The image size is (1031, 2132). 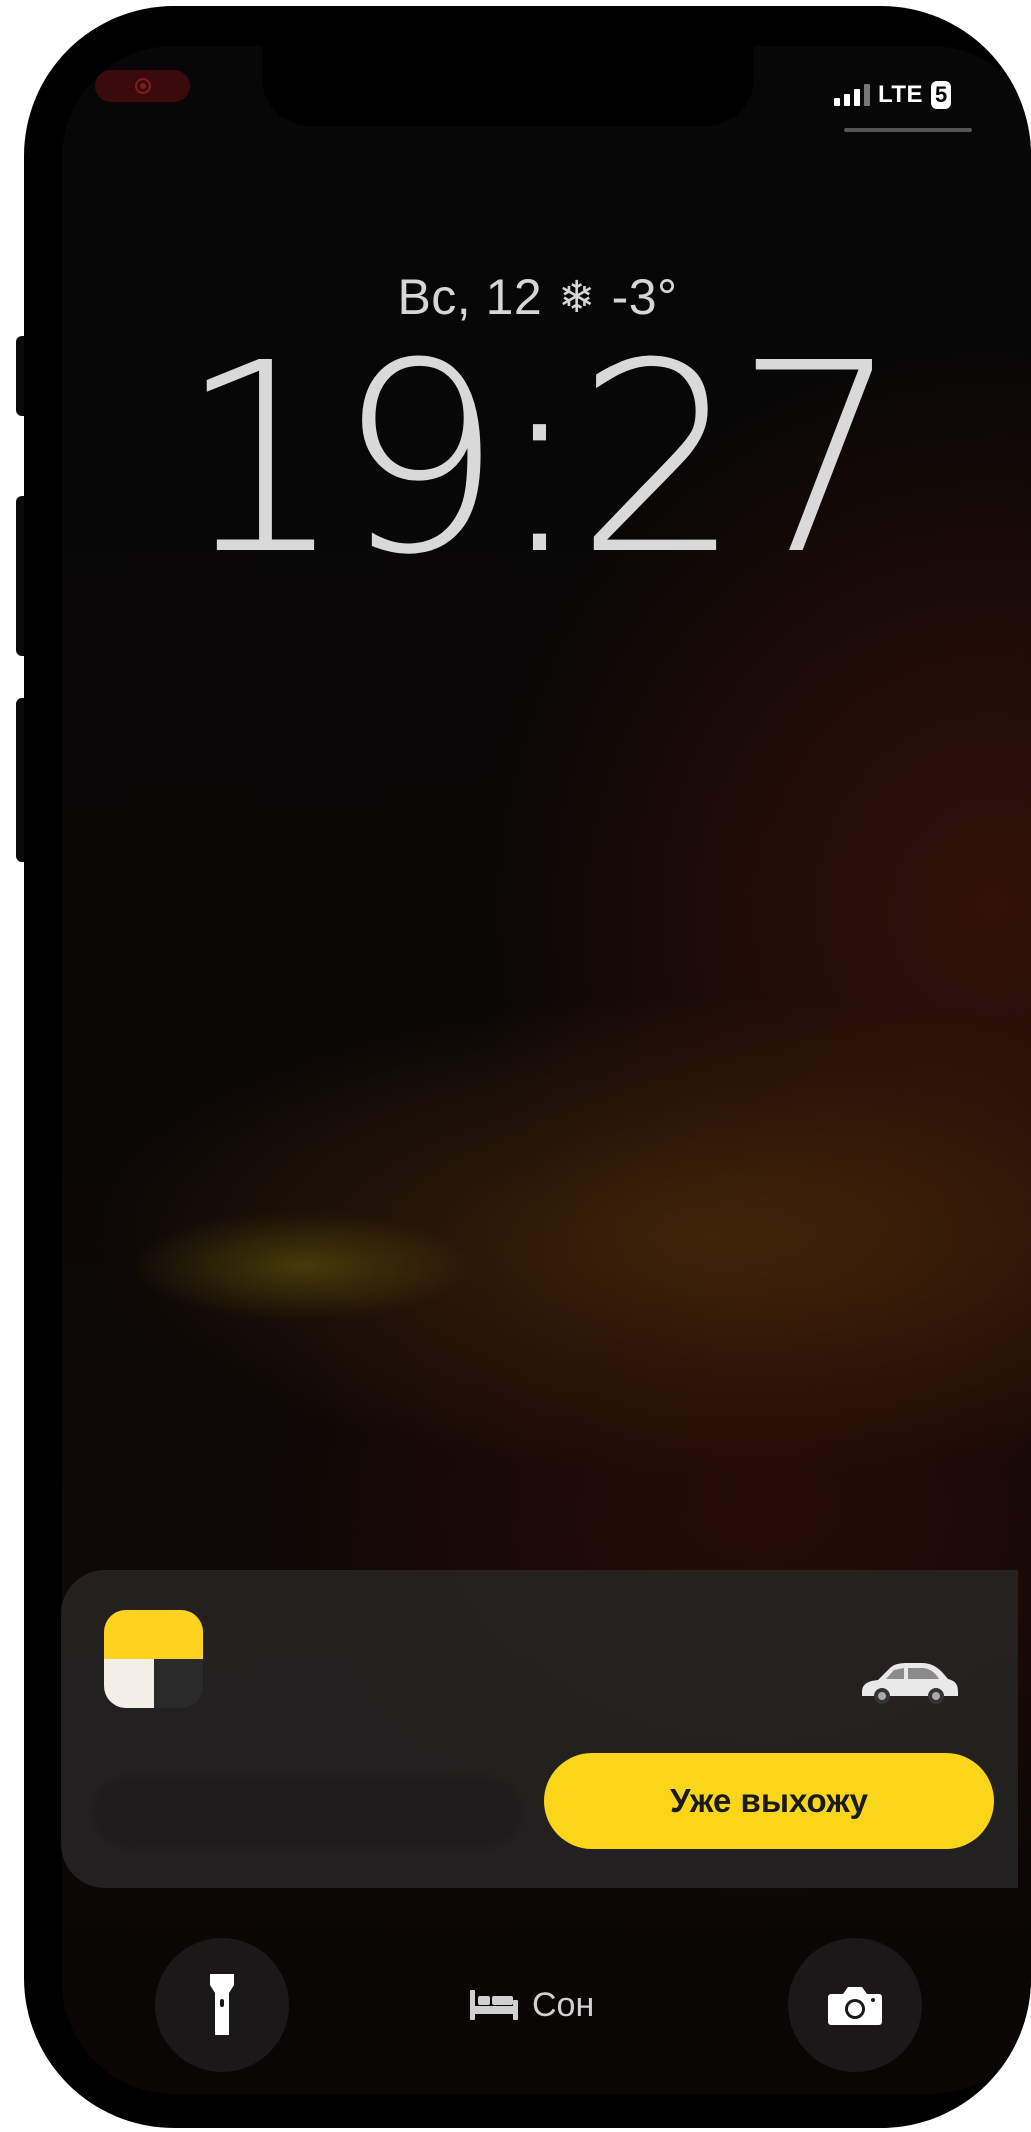 I want to click on network-type: LTE, so click(x=901, y=94).